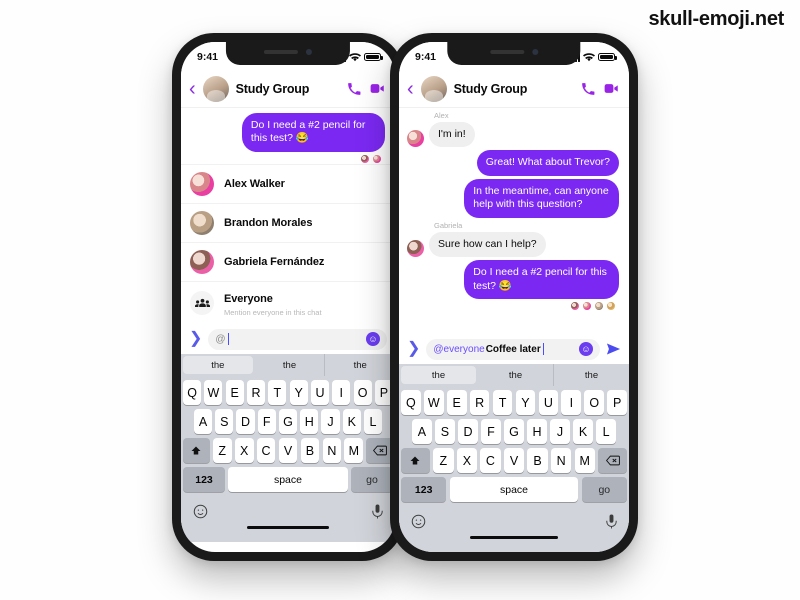  Describe the element at coordinates (547, 163) in the screenshot. I see `message-bubble-outgoing: Great! What about Trevor?` at that location.